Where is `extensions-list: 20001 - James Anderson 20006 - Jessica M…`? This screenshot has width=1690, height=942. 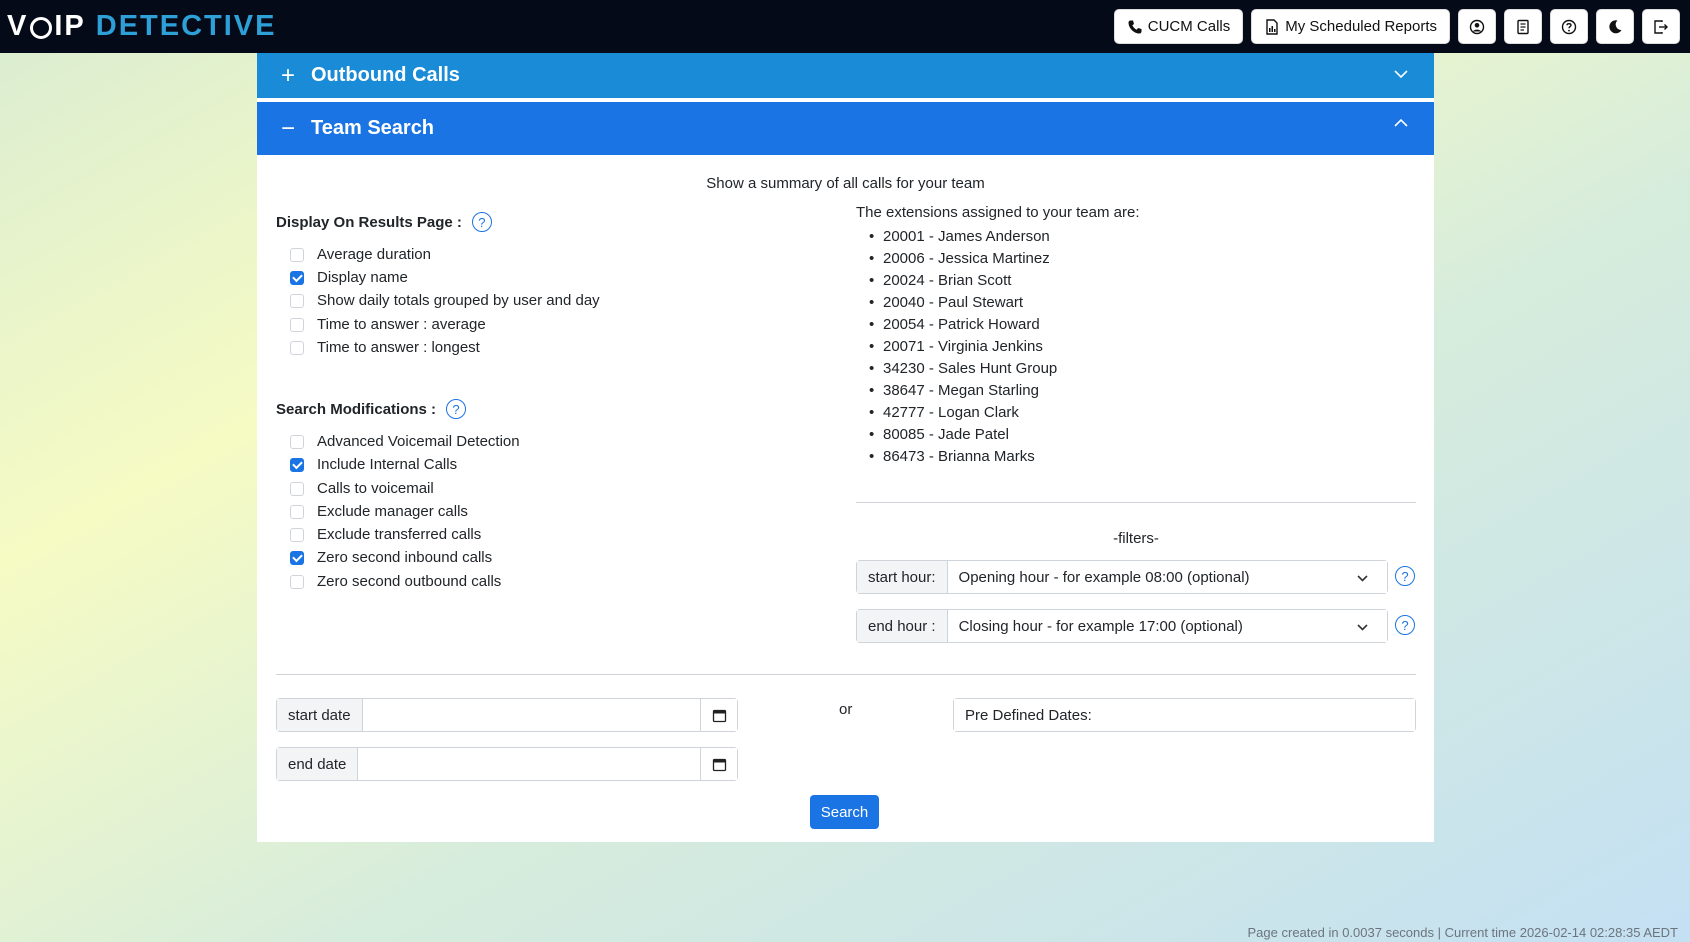 extensions-list: 20001 - James Anderson 20006 - Jessica M… is located at coordinates (963, 347).